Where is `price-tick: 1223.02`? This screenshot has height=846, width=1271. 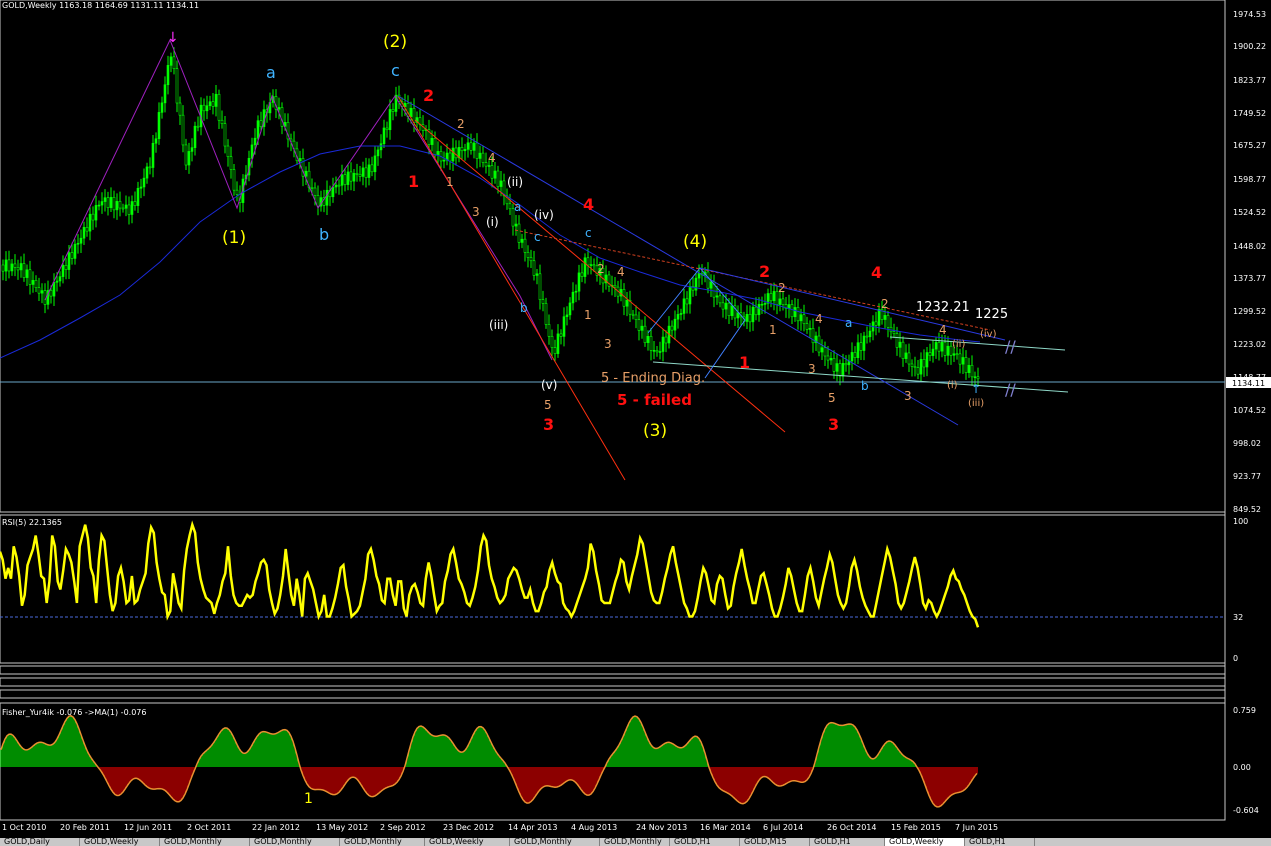 price-tick: 1223.02 is located at coordinates (1249, 344).